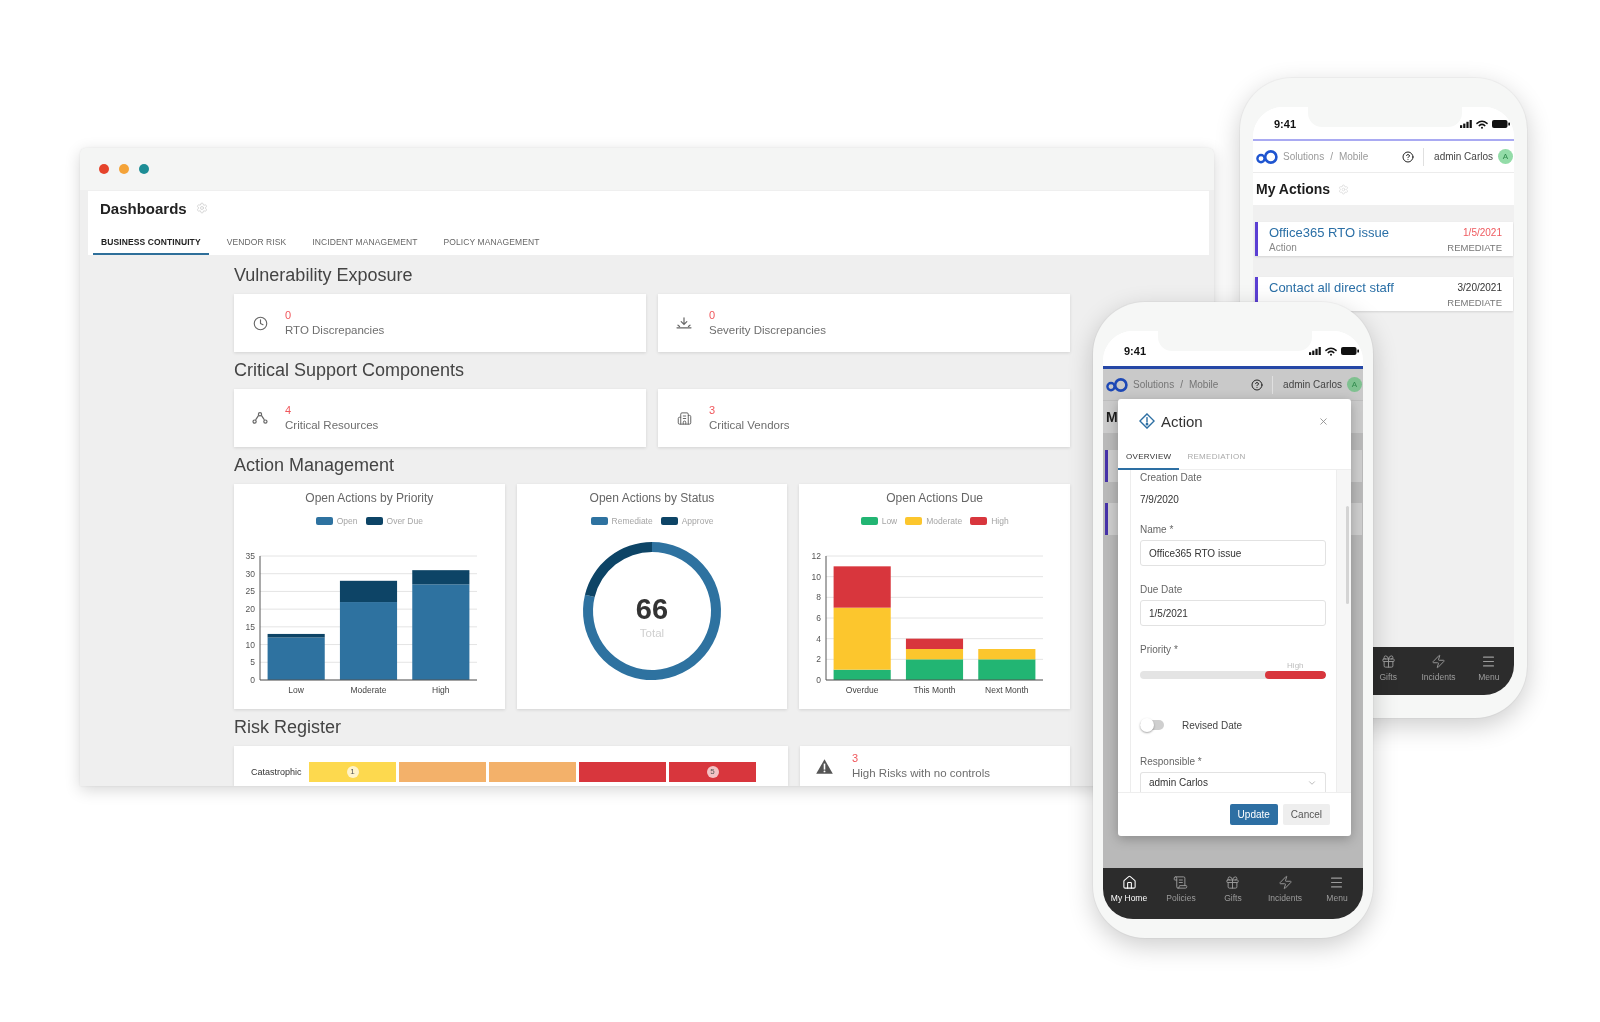  I want to click on home-icon, so click(1129, 882).